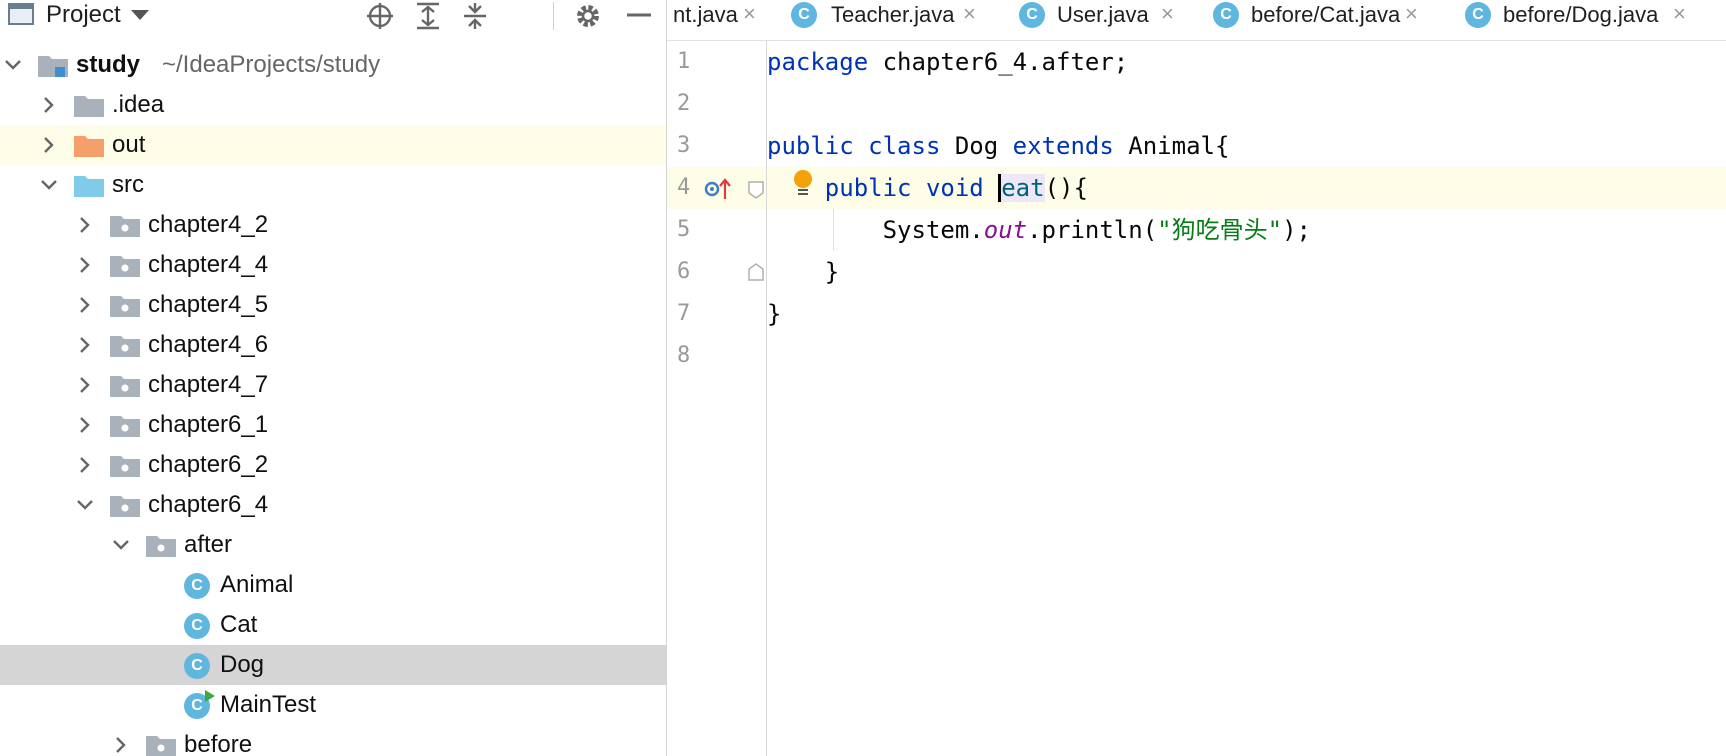 This screenshot has width=1726, height=756. I want to click on run-marker-icon, so click(210, 696).